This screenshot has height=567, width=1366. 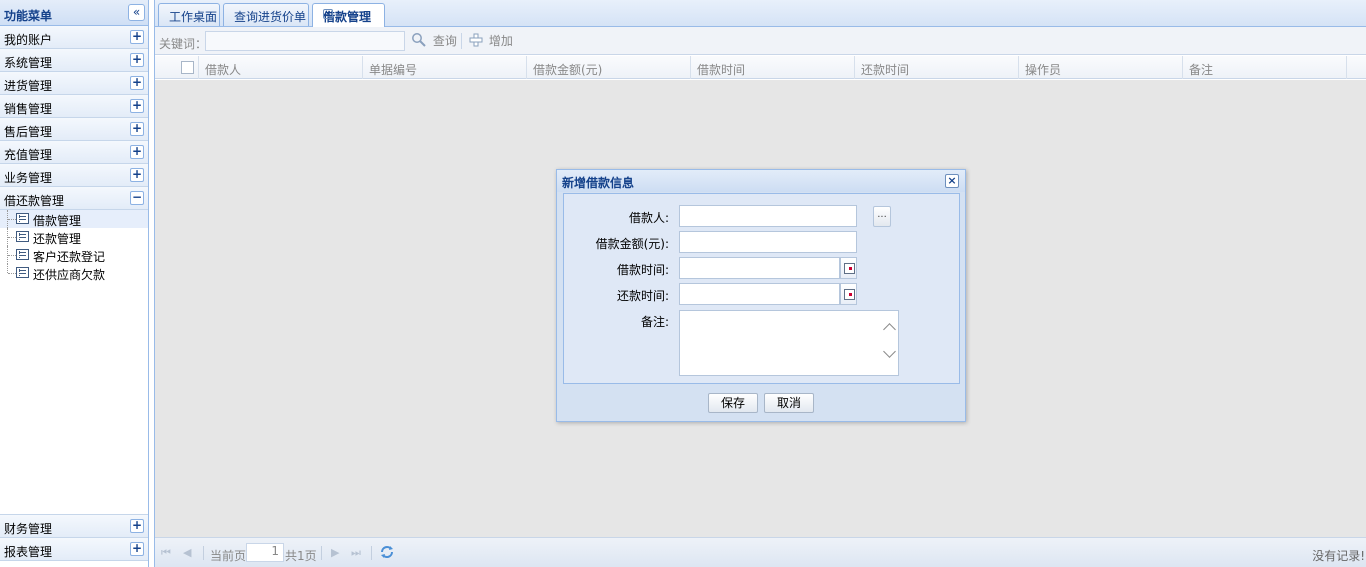 What do you see at coordinates (768, 216) in the screenshot?
I see `borrower-input` at bounding box center [768, 216].